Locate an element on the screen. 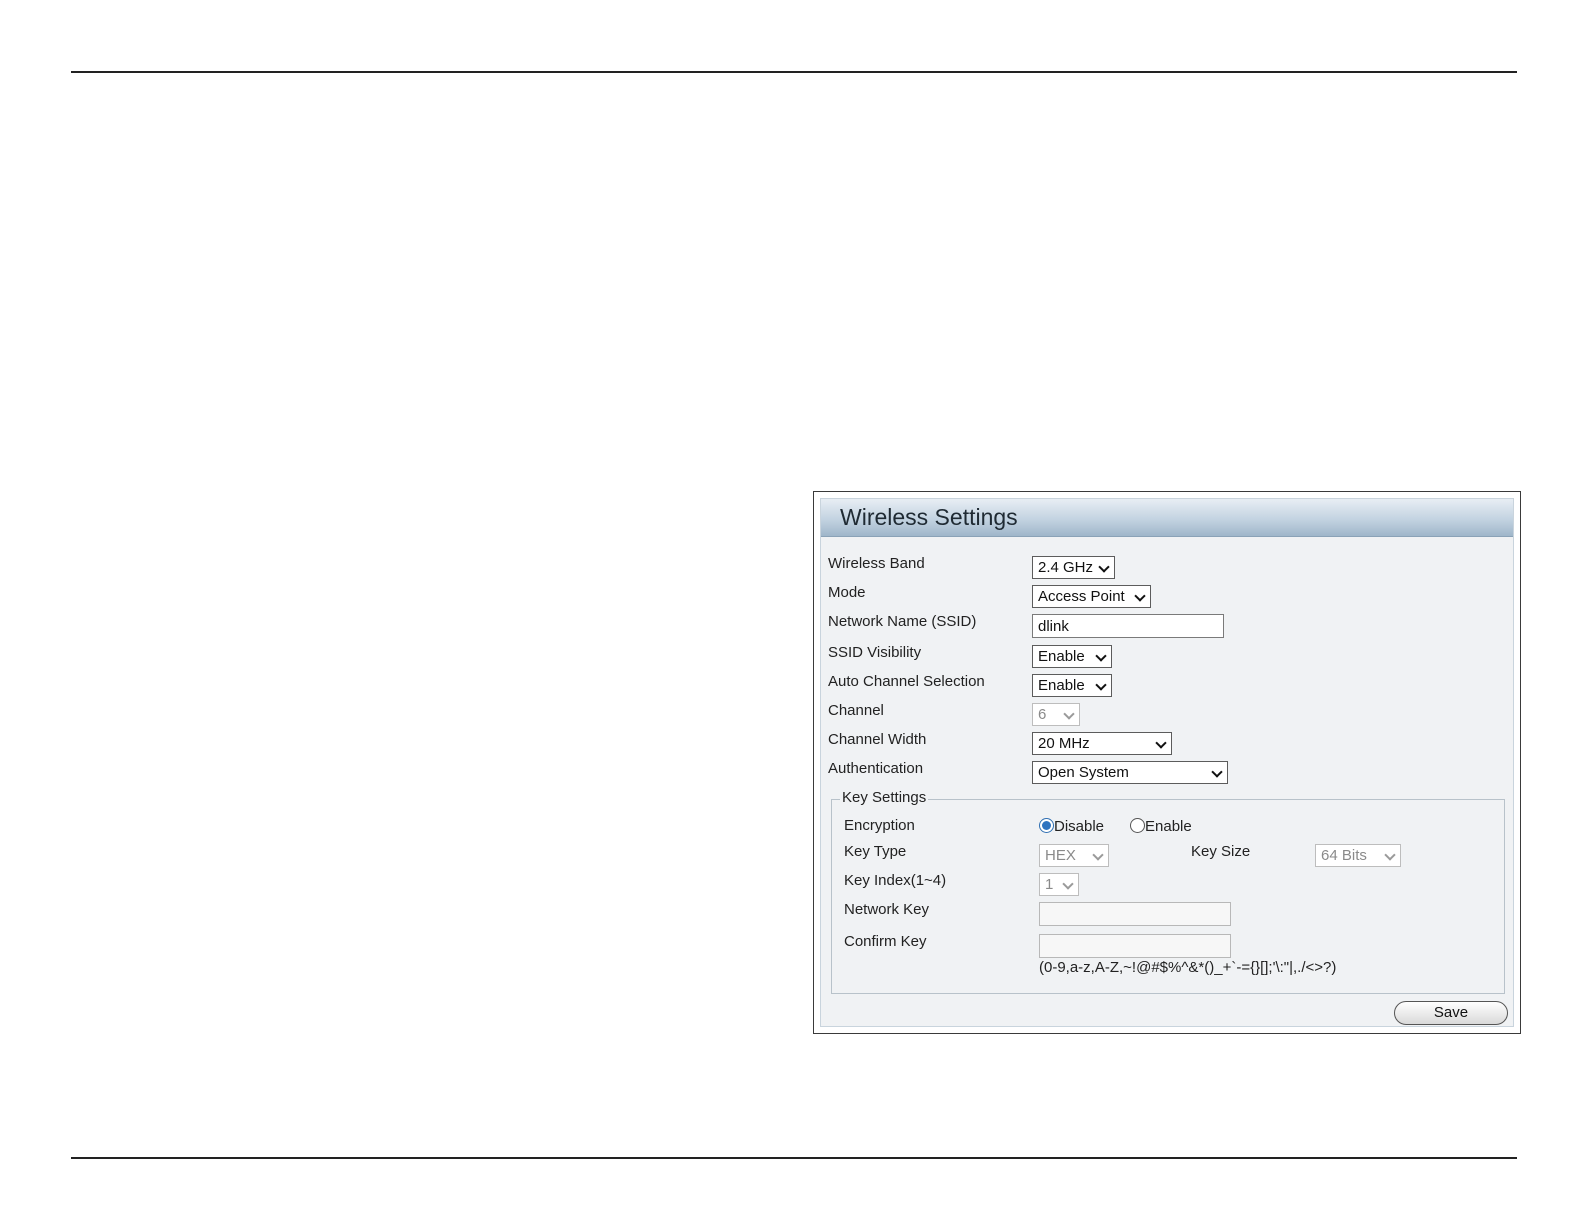 The width and height of the screenshot is (1584, 1224). ssid-label: Network Name (SSID) is located at coordinates (902, 621).